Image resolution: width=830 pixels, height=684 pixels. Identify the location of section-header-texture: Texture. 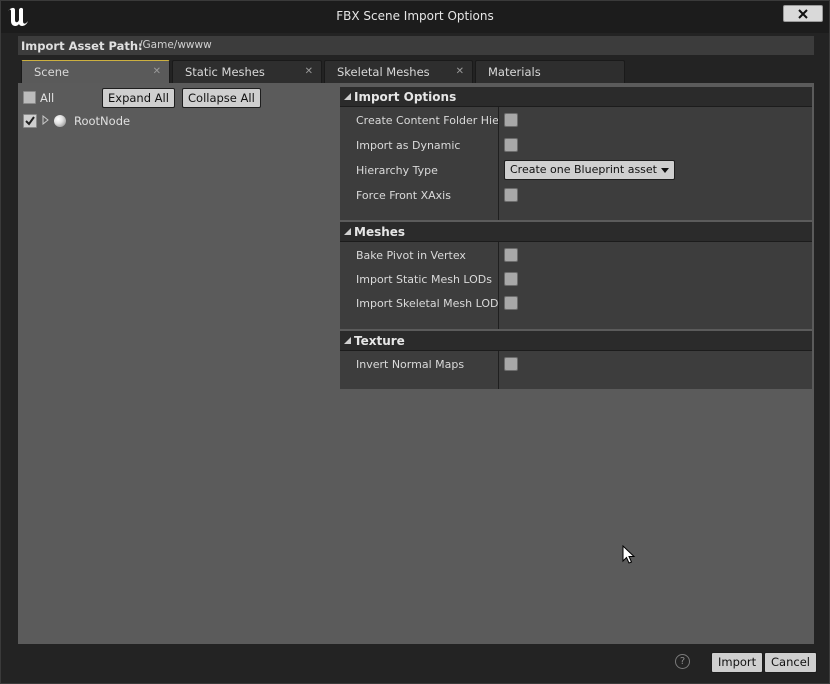
(576, 341).